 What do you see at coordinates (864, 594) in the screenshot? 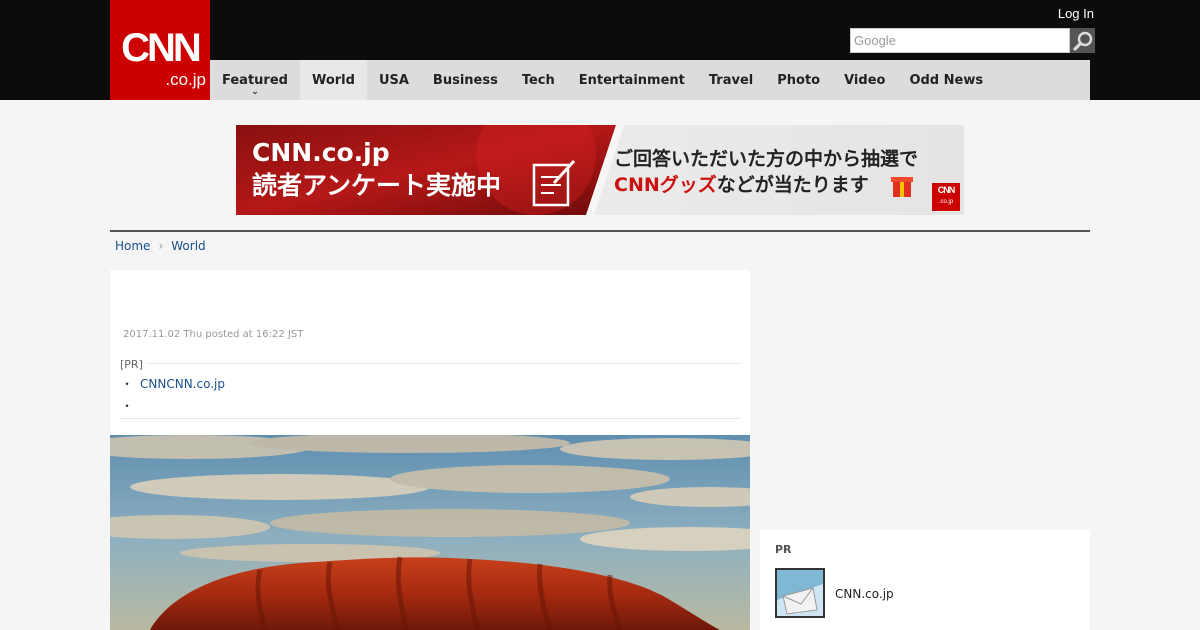
I see `sidebar-pr-title: CNN.co.jp` at bounding box center [864, 594].